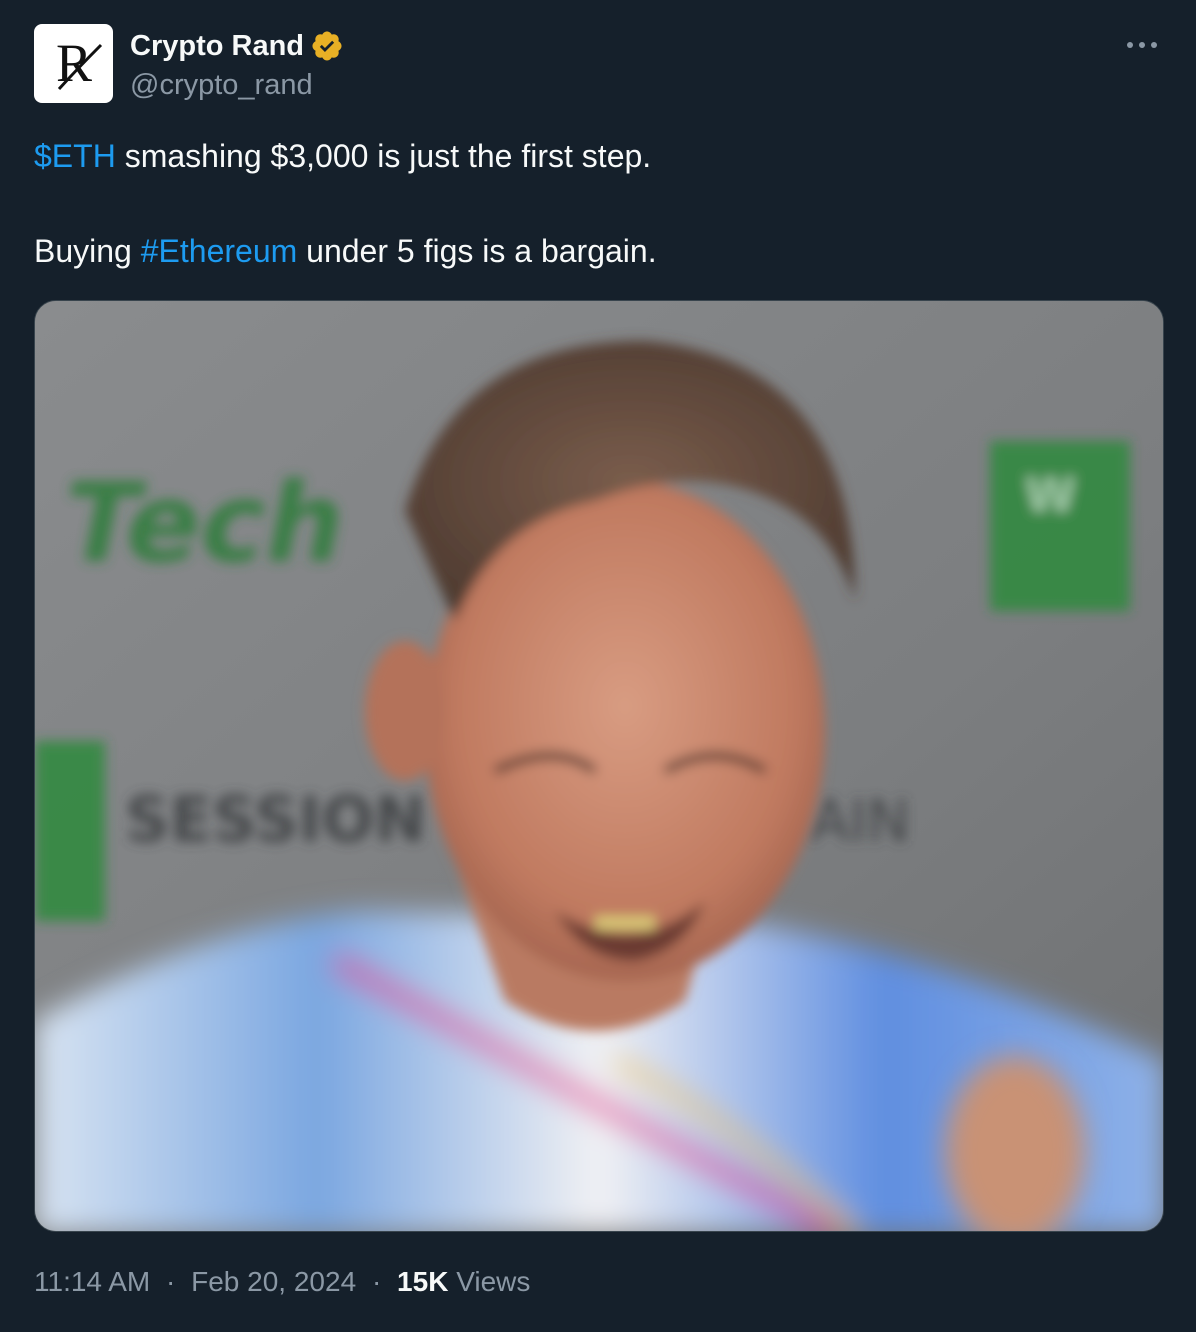 Image resolution: width=1196 pixels, height=1332 pixels. Describe the element at coordinates (1050, 495) in the screenshot. I see `backdrop-text-w: W` at that location.